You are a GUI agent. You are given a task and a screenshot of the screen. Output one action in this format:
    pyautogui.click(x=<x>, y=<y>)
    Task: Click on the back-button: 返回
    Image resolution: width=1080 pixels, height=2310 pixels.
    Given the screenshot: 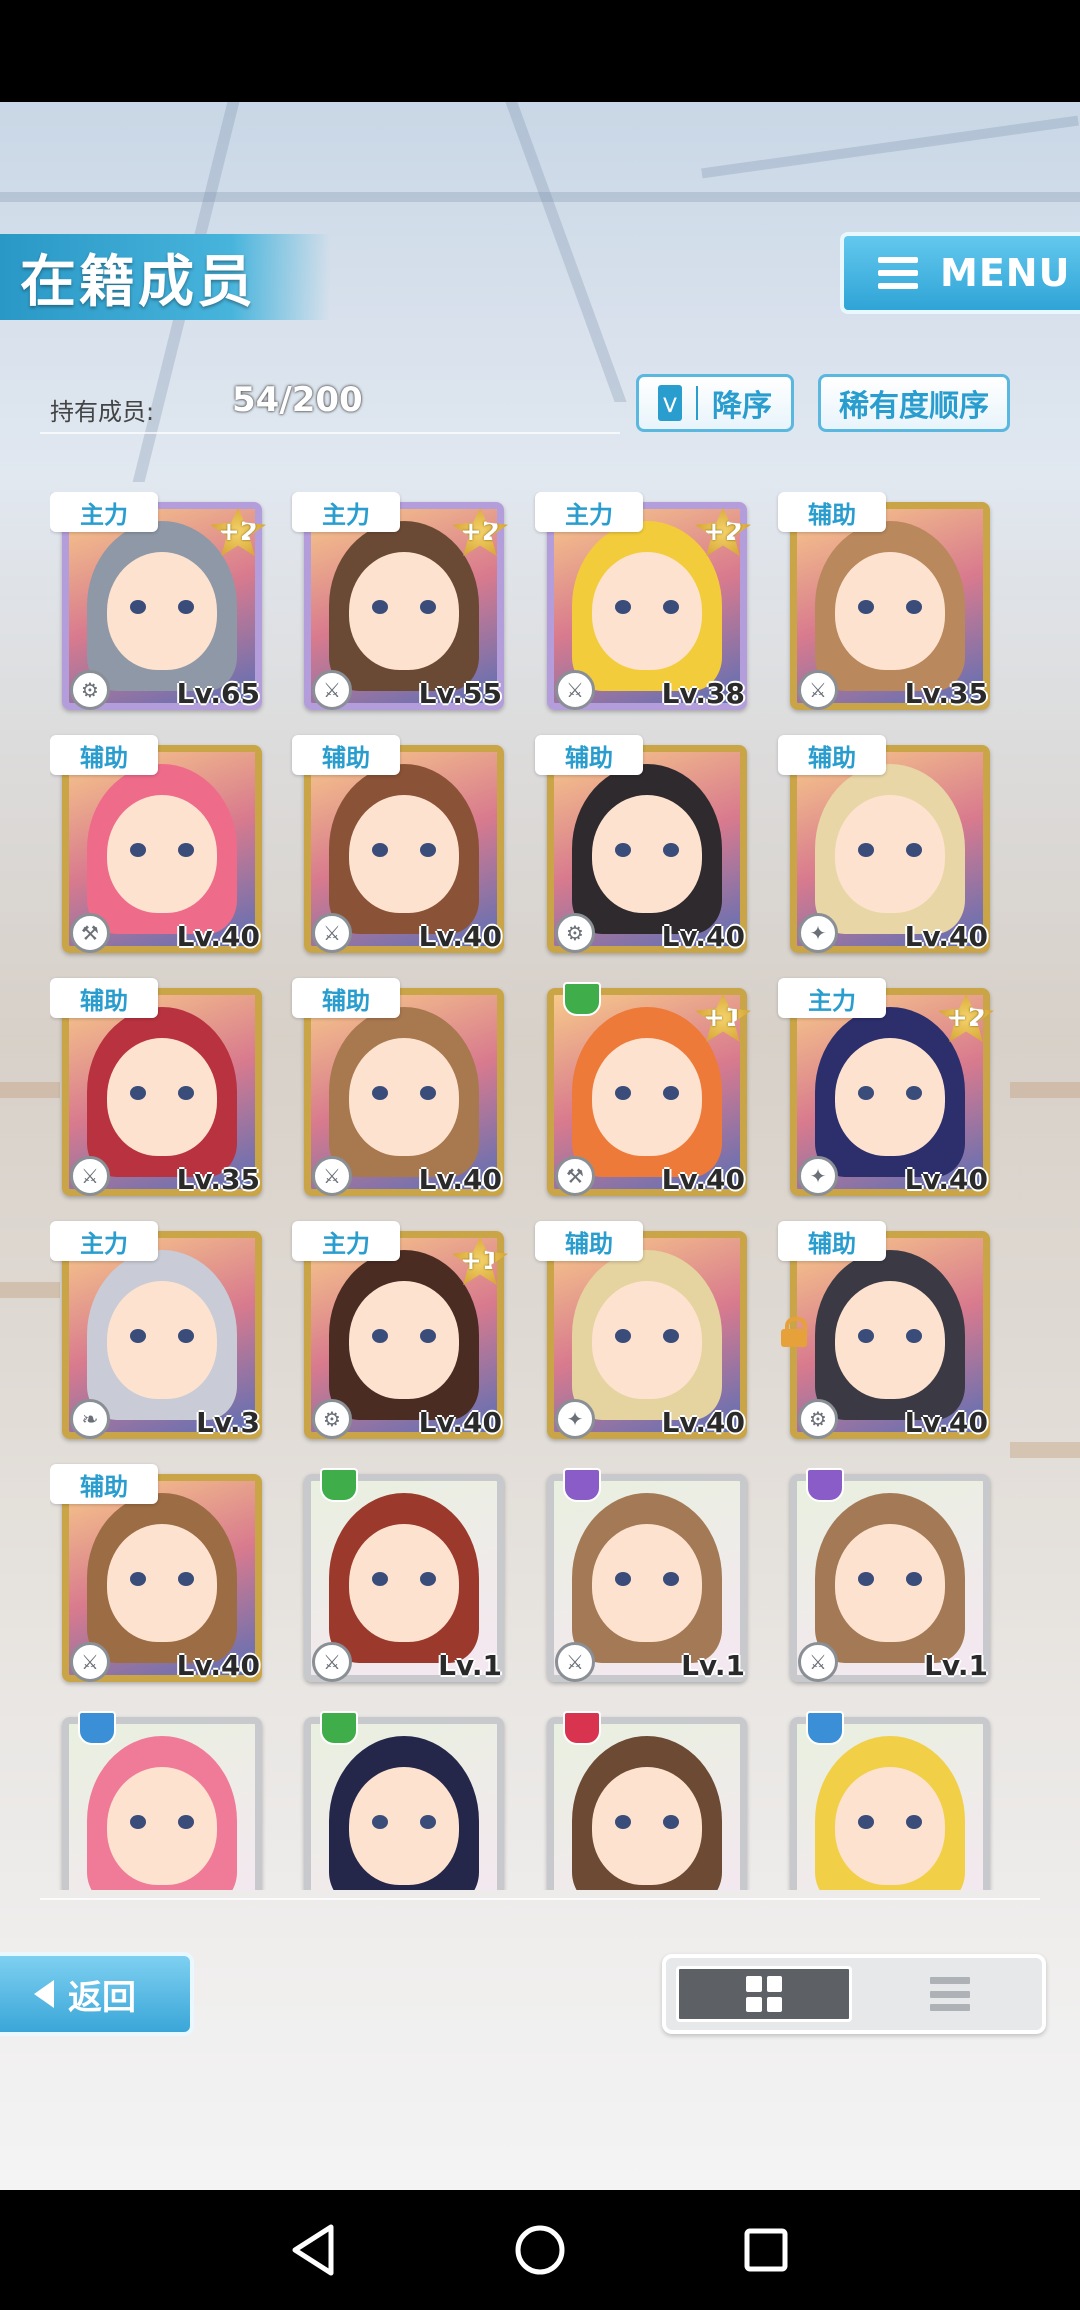 What is the action you would take?
    pyautogui.click(x=97, y=1994)
    